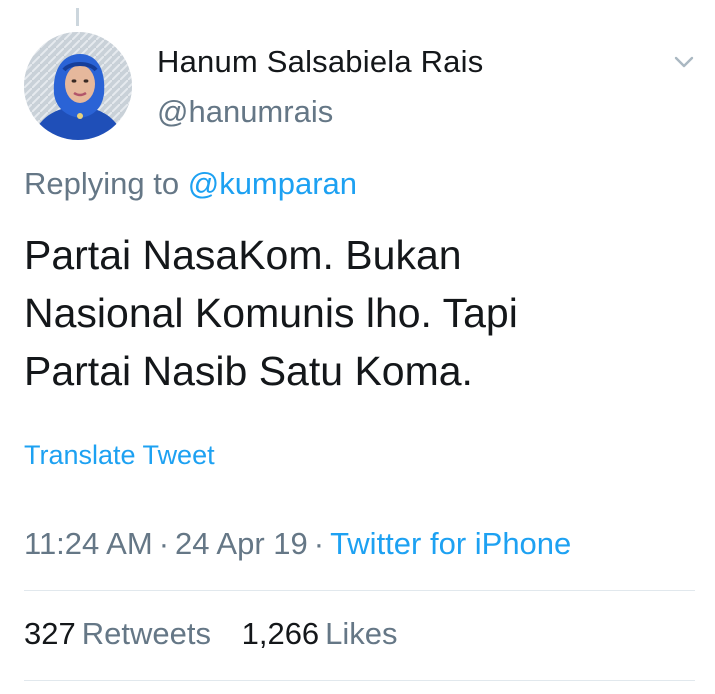 This screenshot has height=694, width=715. What do you see at coordinates (119, 455) in the screenshot?
I see `translate-tweet-link: Translate Tweet` at bounding box center [119, 455].